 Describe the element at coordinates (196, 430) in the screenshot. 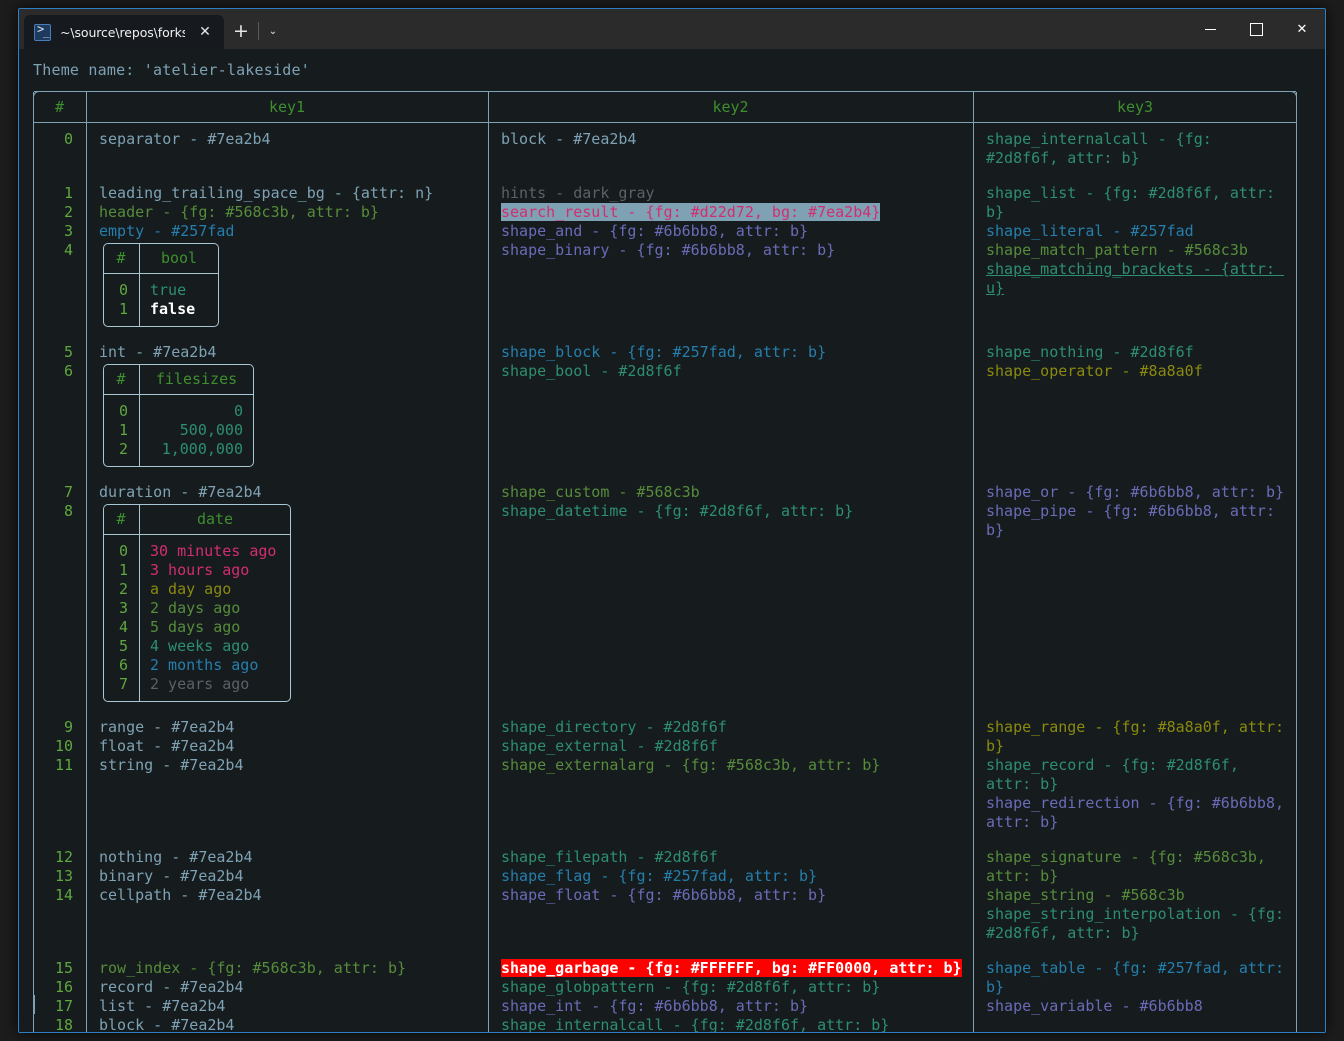

I see `nested-value-column: 0 500,000 1,000,000` at that location.